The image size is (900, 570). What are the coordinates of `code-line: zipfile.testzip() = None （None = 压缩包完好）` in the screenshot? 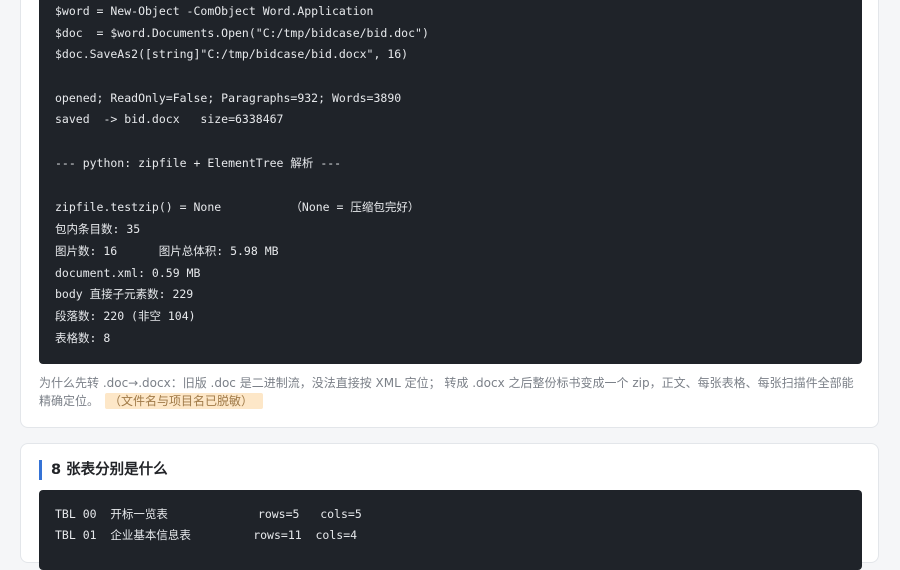 It's located at (237, 207).